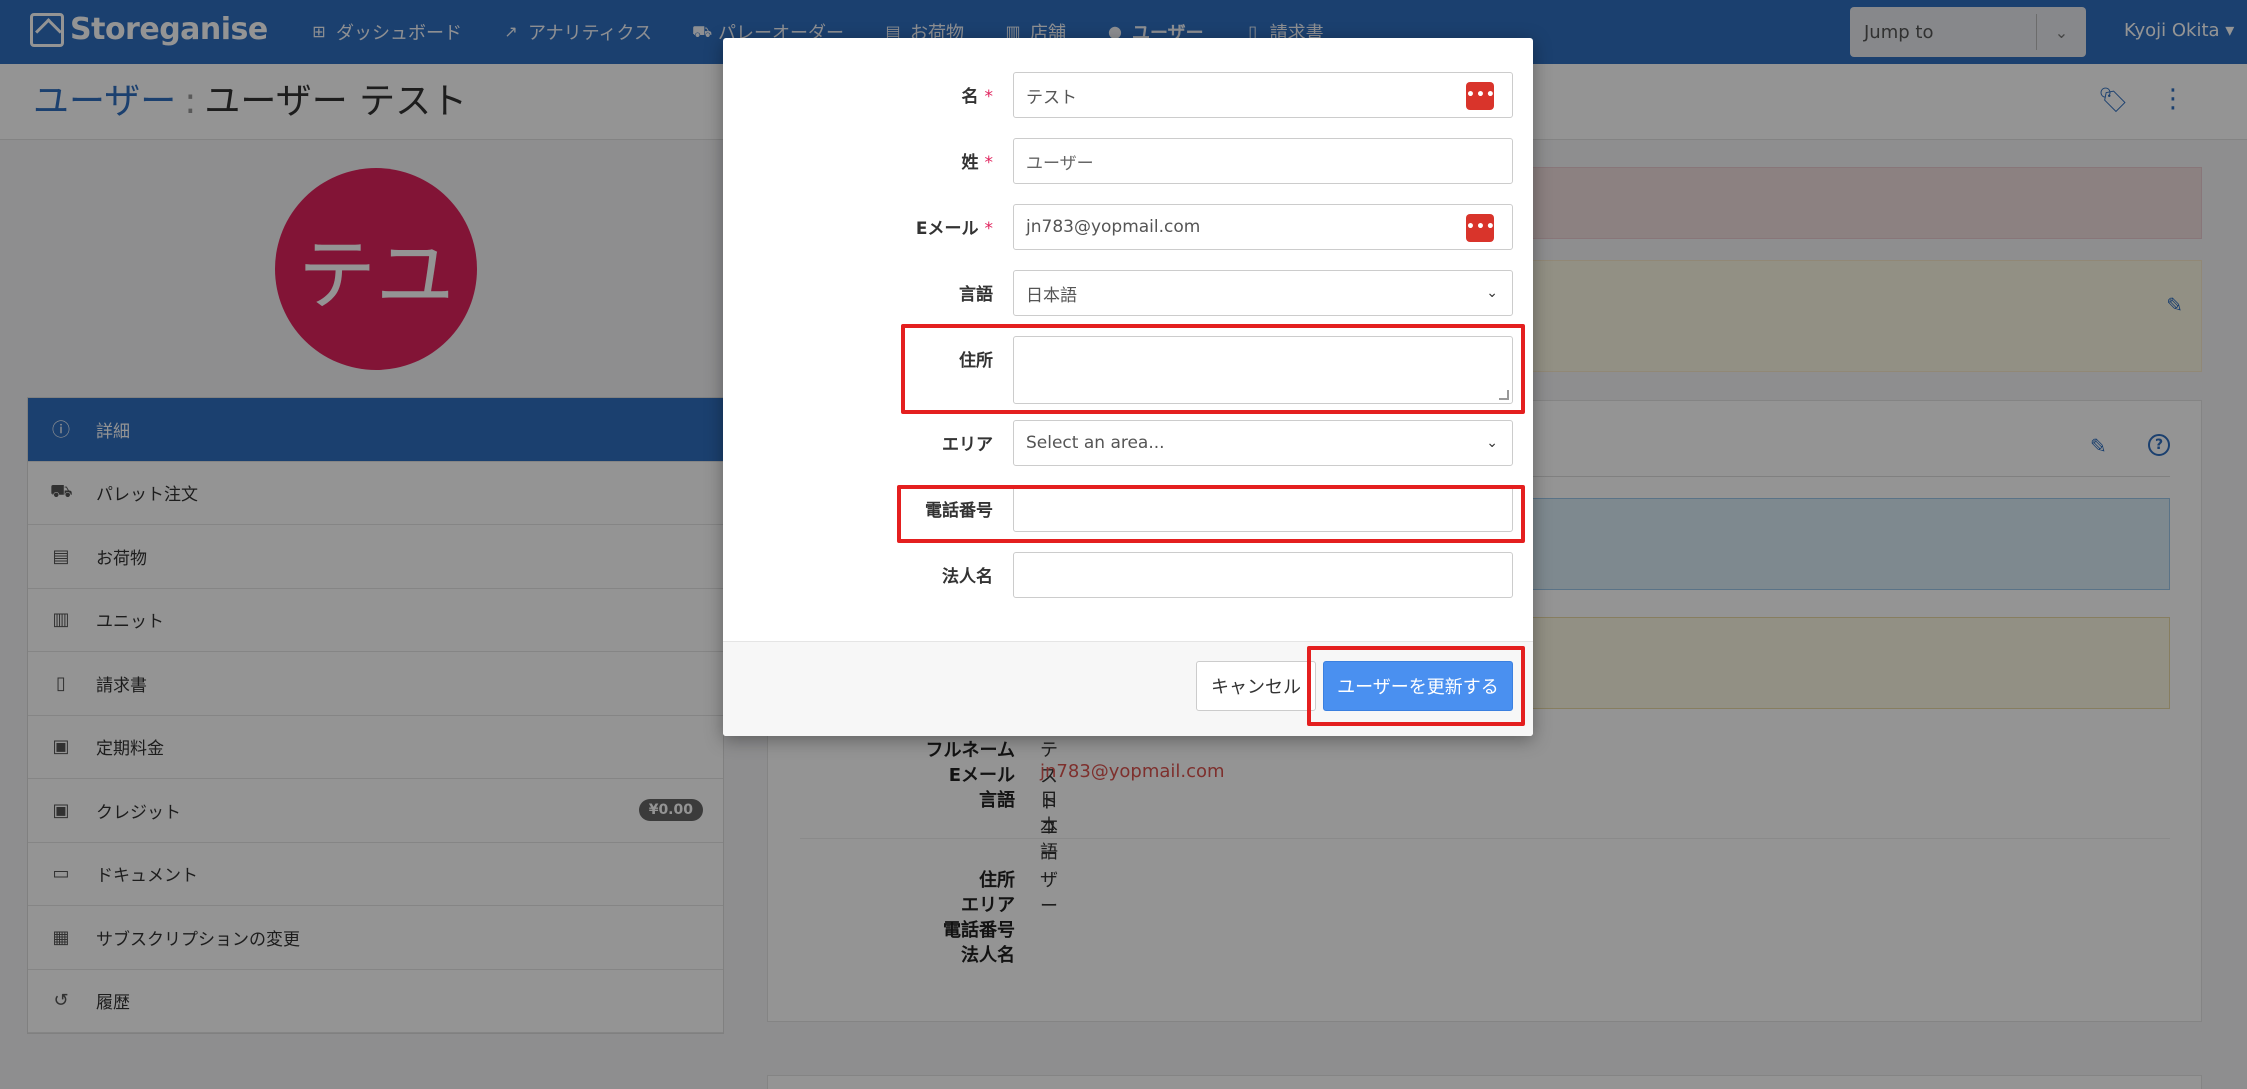 Image resolution: width=2247 pixels, height=1089 pixels. Describe the element at coordinates (1263, 227) in the screenshot. I see `email-input: jn783@yopmail.com •••|` at that location.